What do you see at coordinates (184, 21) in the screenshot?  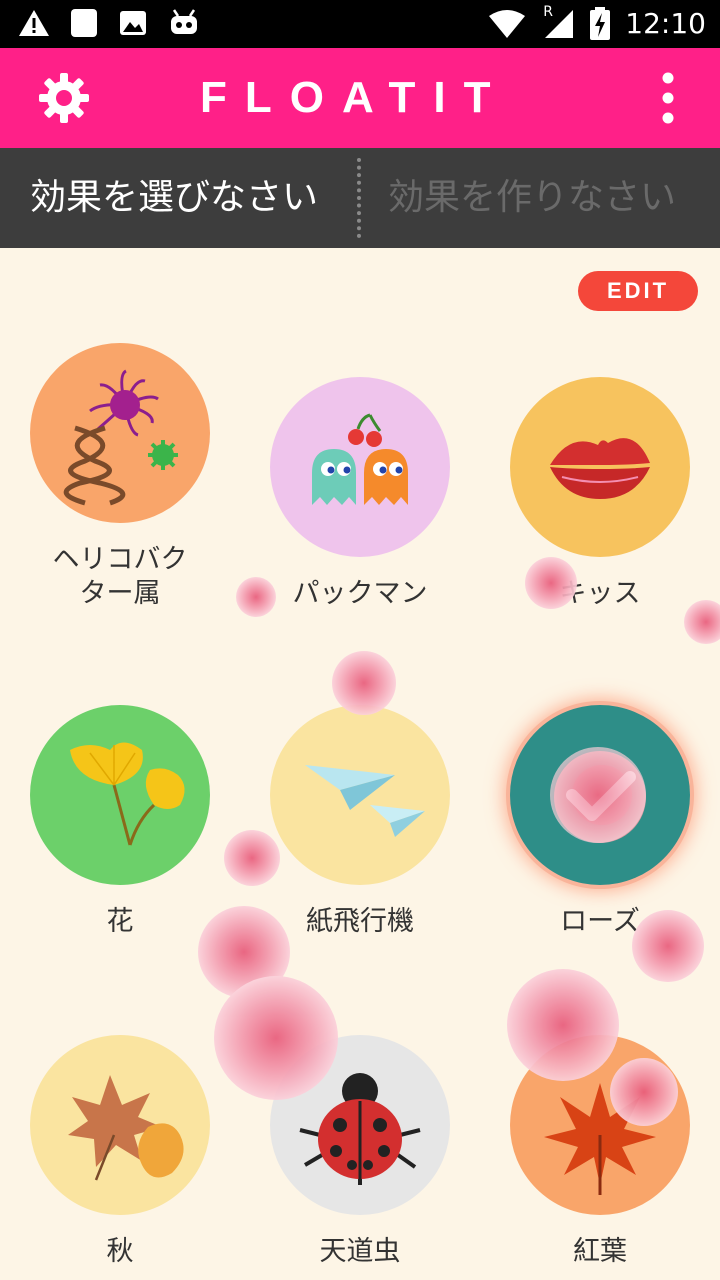 I see `android-icon` at bounding box center [184, 21].